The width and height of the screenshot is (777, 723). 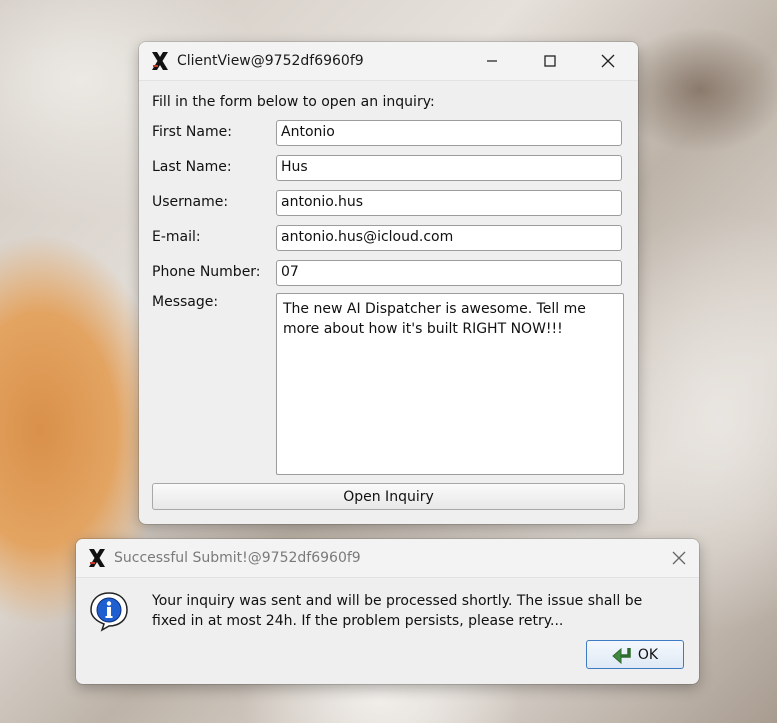 What do you see at coordinates (192, 167) in the screenshot?
I see `last-name-label: Last Name:` at bounding box center [192, 167].